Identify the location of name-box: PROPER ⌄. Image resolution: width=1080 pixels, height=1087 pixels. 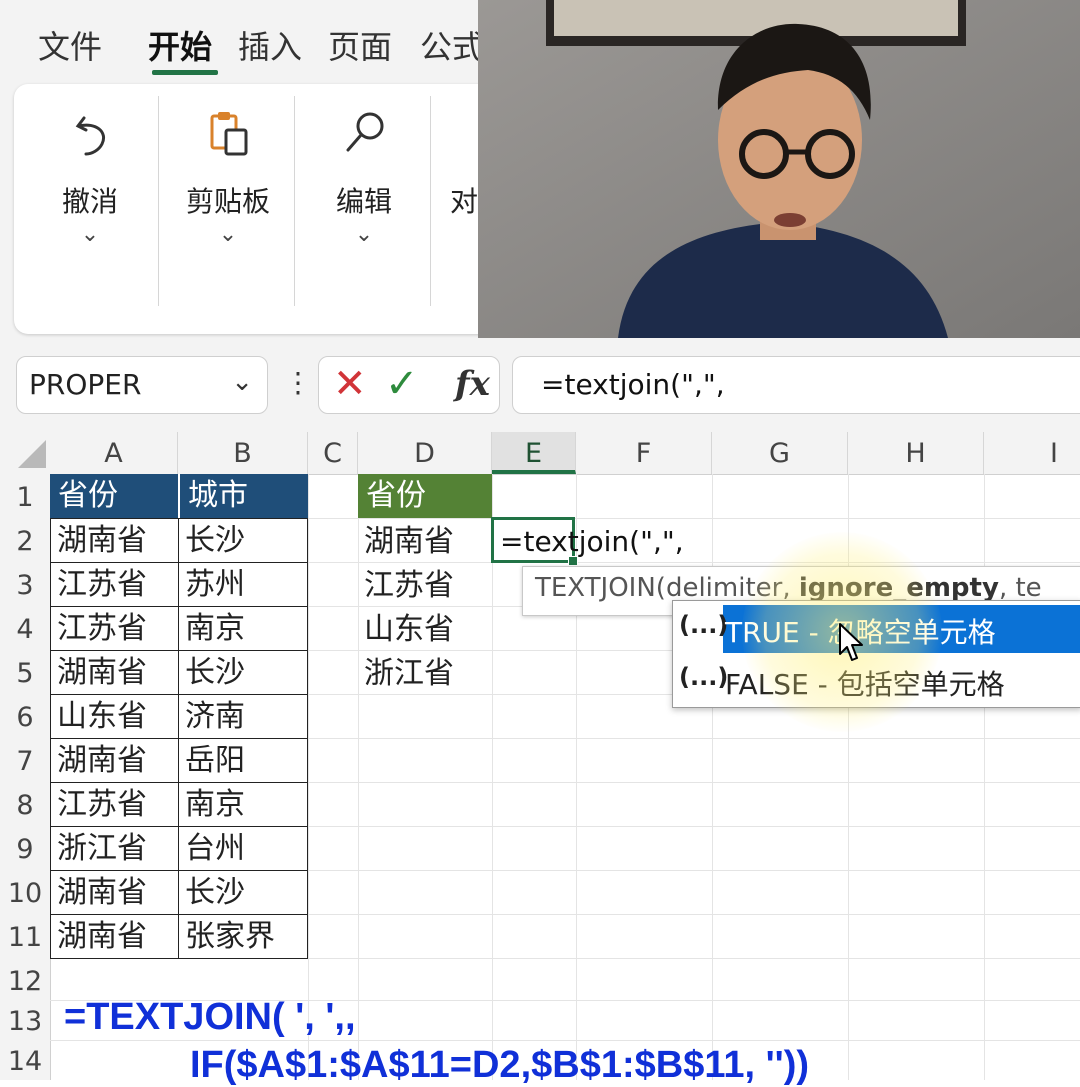
(142, 385).